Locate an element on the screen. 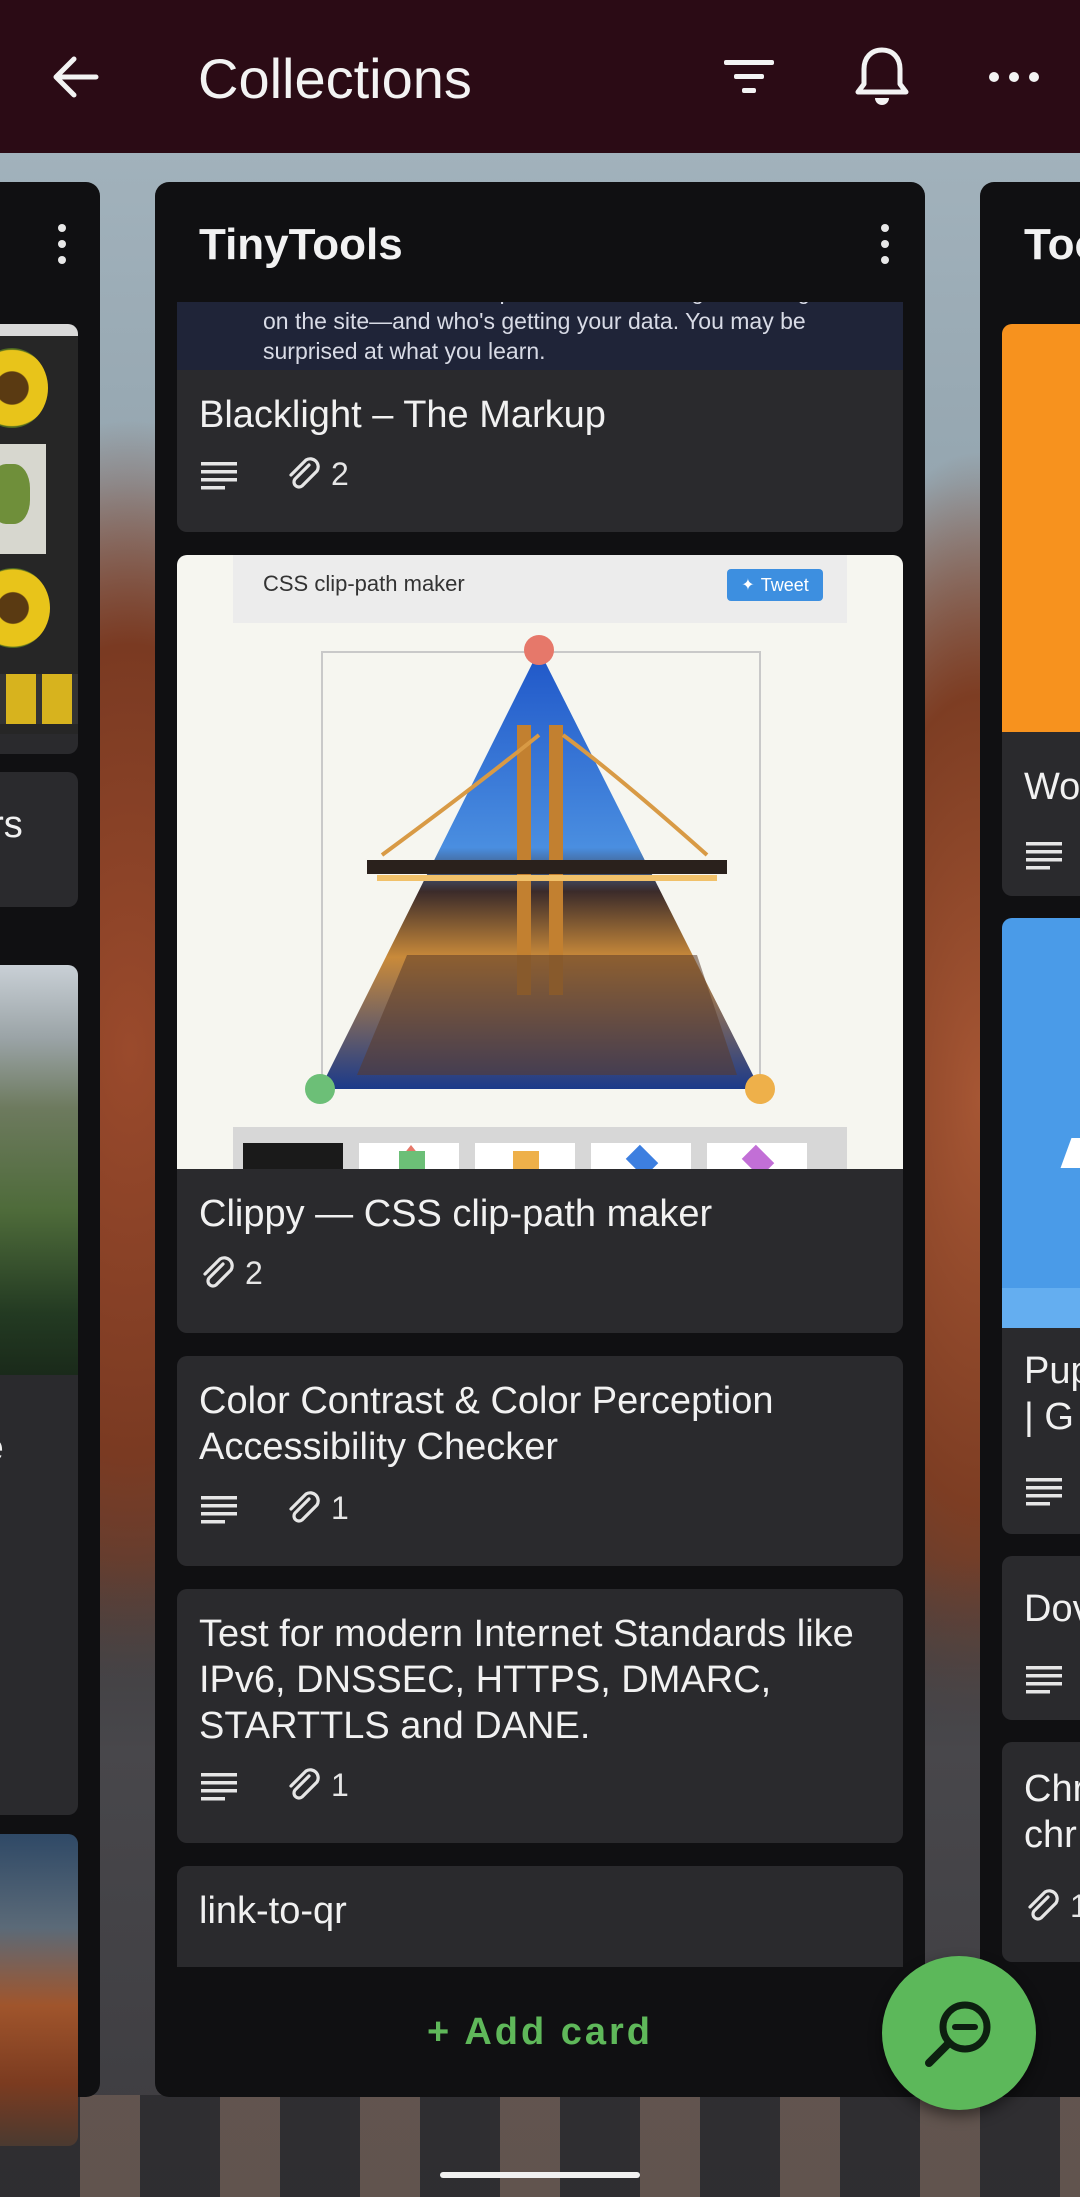  card-title-fragment: chr is located at coordinates (1050, 1835).